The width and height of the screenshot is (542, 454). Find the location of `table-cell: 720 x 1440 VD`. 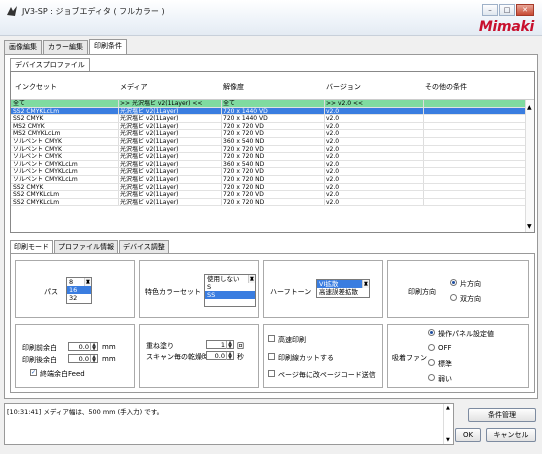

table-cell: 720 x 1440 VD is located at coordinates (244, 119).